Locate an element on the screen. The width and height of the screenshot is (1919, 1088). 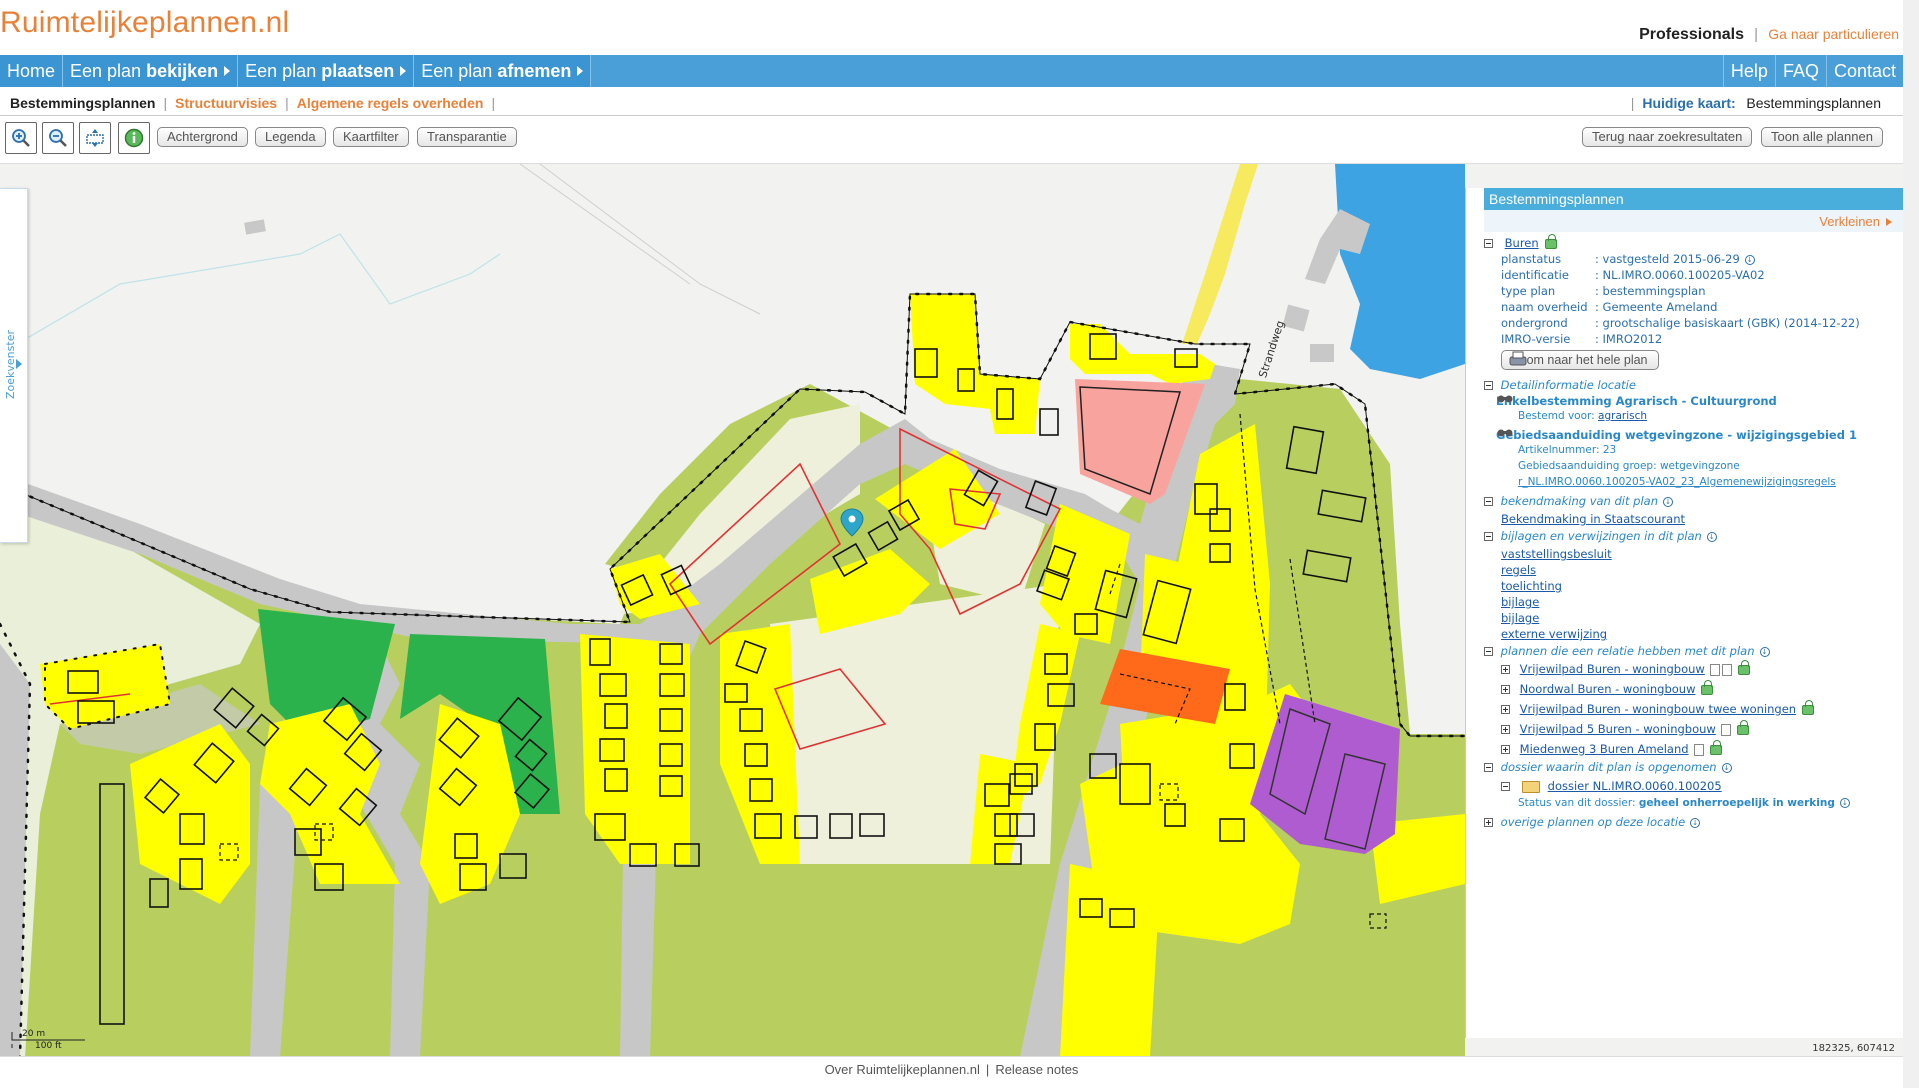
bekendmaking-title: bekendmaking van dit plan is located at coordinates (1579, 501).